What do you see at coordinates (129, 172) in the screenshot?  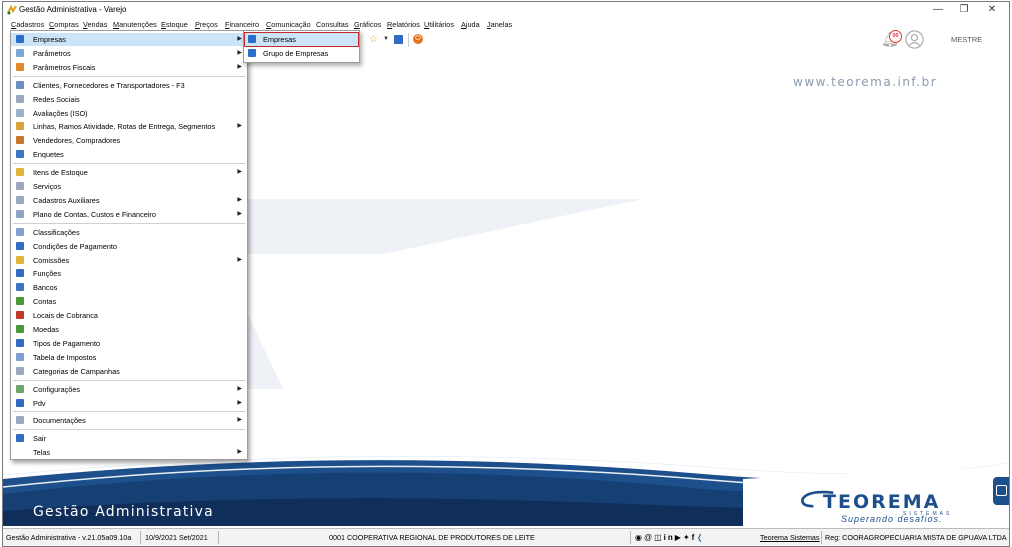 I see `menu-item-itens-de-estoque: Itens de Estoque ▶` at bounding box center [129, 172].